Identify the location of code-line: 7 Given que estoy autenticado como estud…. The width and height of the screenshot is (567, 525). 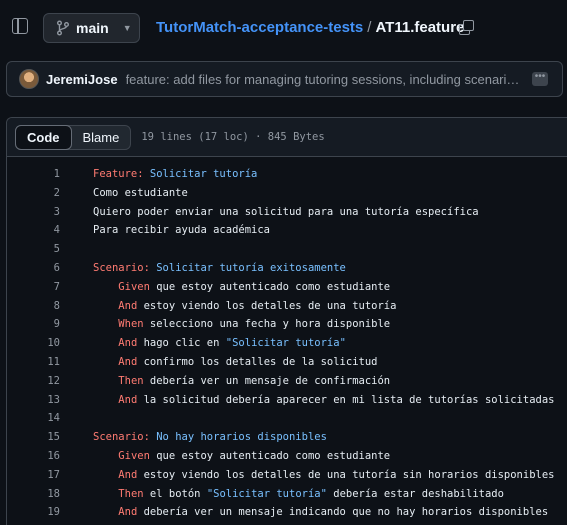
(287, 287).